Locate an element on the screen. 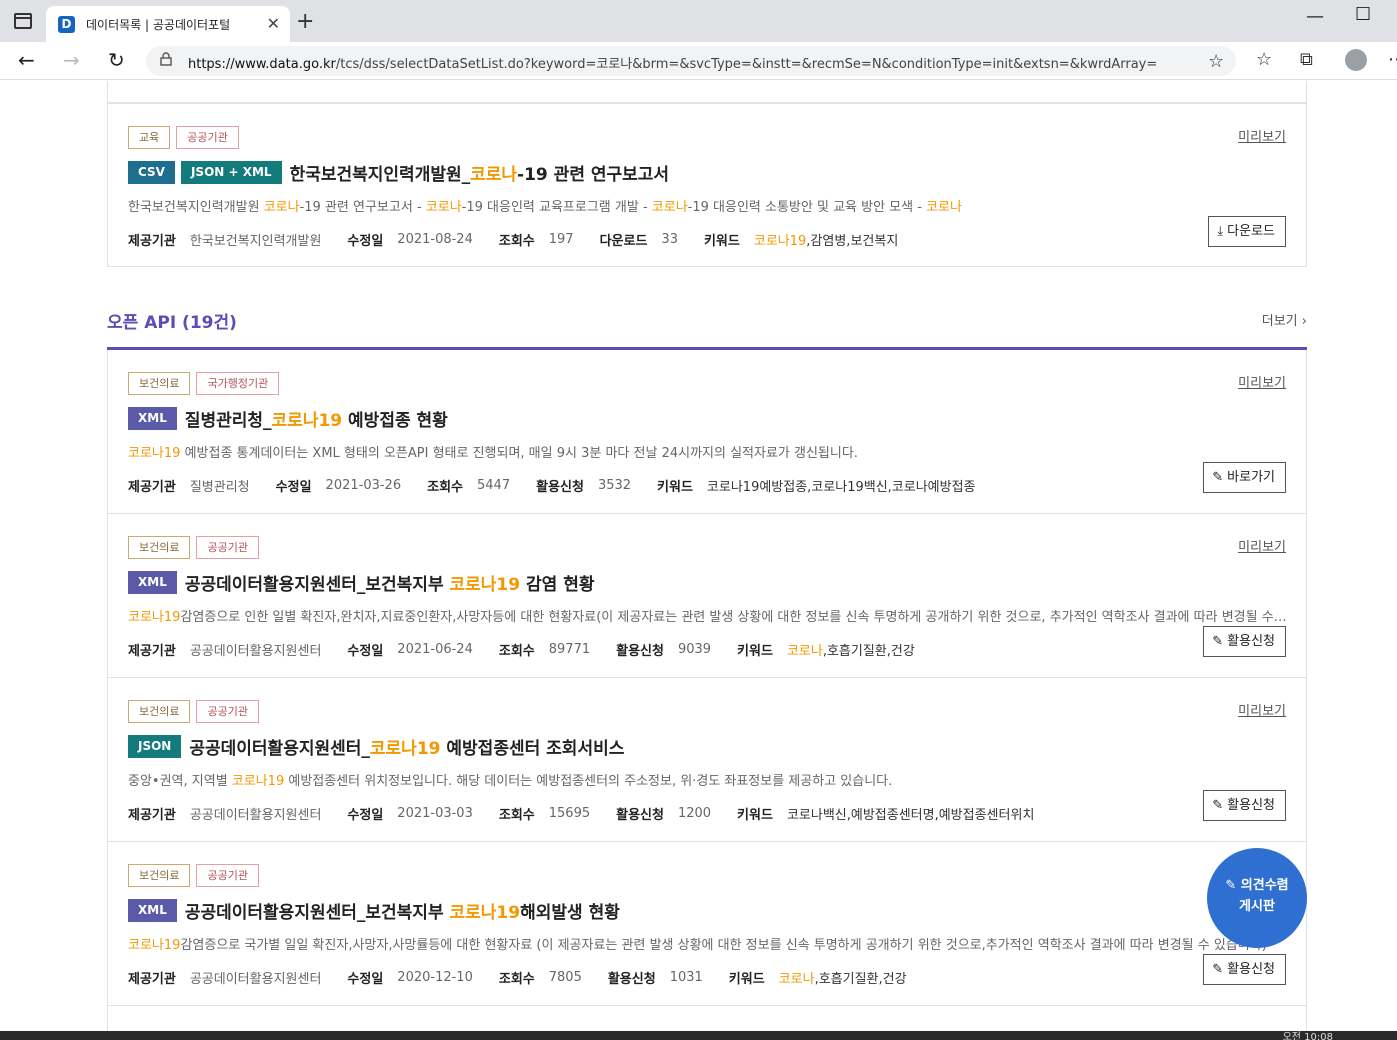  taskbar: 오전 10:08 is located at coordinates (698, 1035).